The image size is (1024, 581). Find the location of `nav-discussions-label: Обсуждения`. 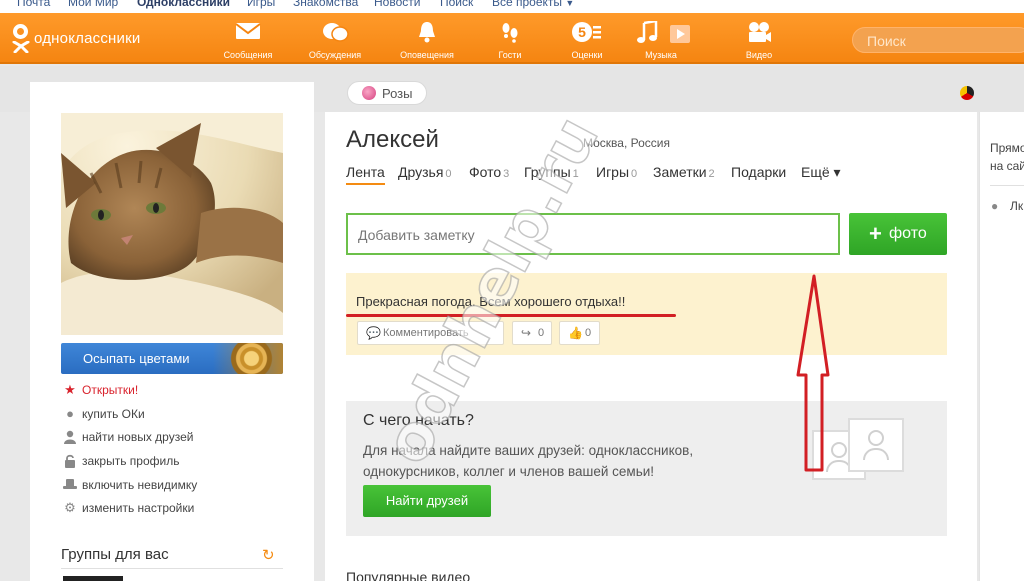

nav-discussions-label: Обсуждения is located at coordinates (335, 55).